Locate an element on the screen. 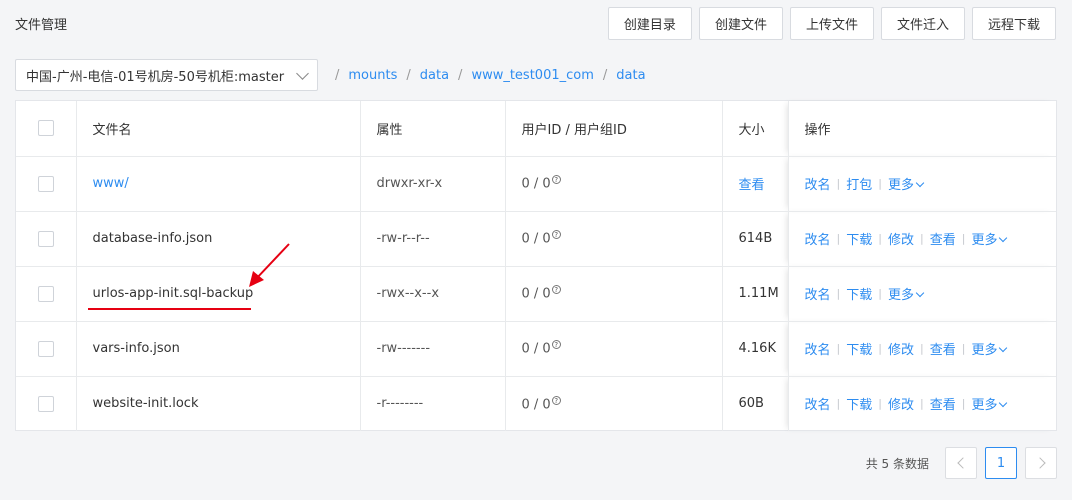  next-page-button is located at coordinates (1041, 463).